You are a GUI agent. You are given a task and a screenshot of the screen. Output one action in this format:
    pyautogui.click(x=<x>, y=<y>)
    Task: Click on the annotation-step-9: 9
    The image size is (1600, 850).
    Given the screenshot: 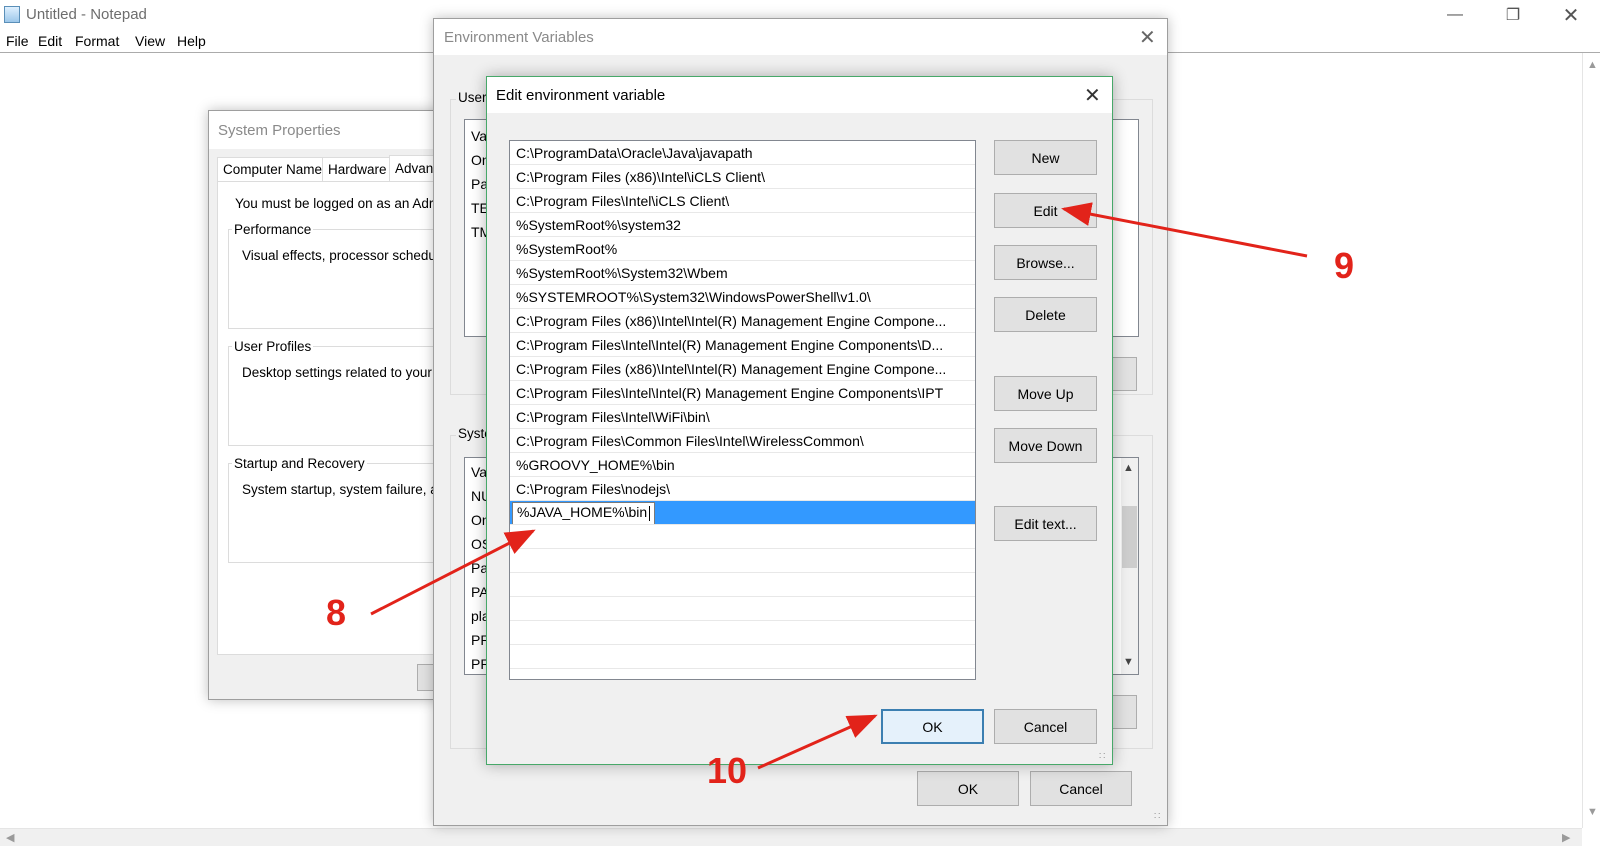 What is the action you would take?
    pyautogui.click(x=1344, y=265)
    